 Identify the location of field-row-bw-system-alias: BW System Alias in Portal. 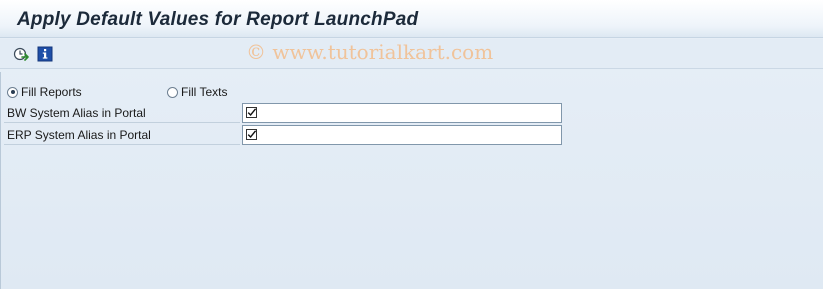
(122, 113).